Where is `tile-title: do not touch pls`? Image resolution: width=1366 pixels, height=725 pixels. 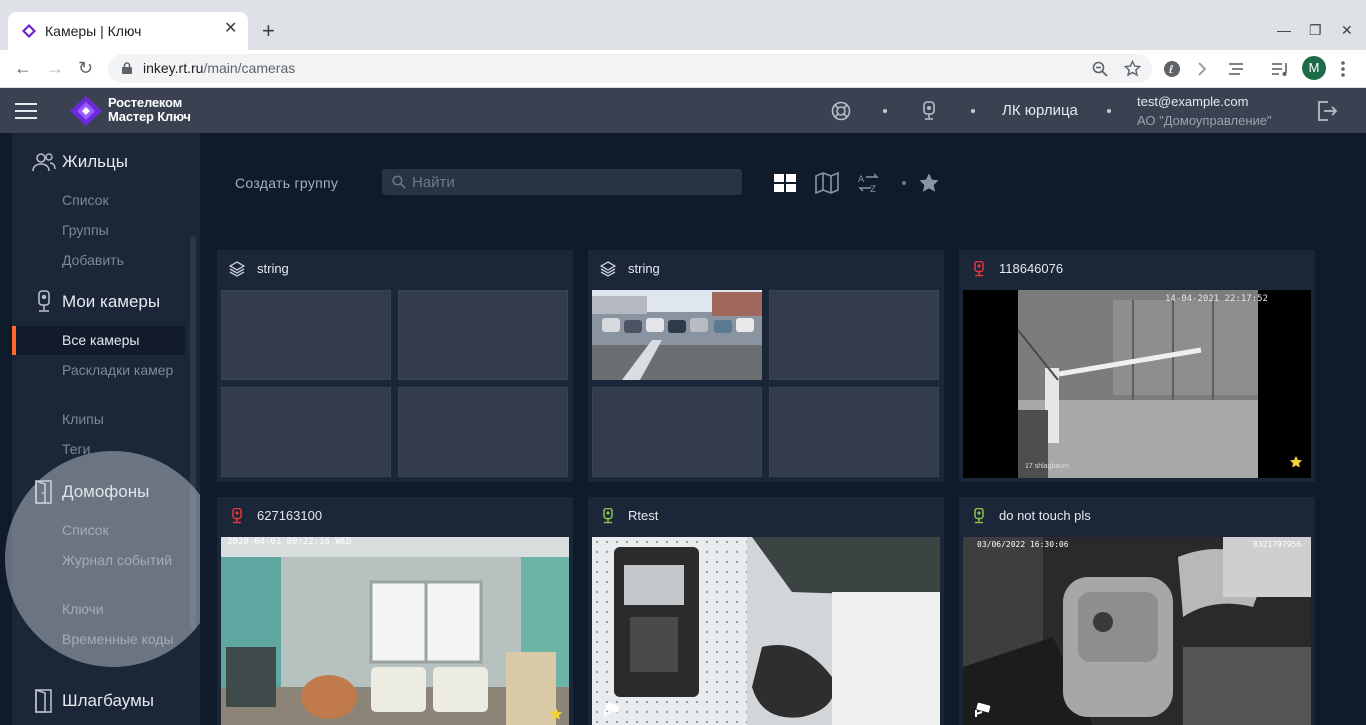 tile-title: do not touch pls is located at coordinates (1045, 515).